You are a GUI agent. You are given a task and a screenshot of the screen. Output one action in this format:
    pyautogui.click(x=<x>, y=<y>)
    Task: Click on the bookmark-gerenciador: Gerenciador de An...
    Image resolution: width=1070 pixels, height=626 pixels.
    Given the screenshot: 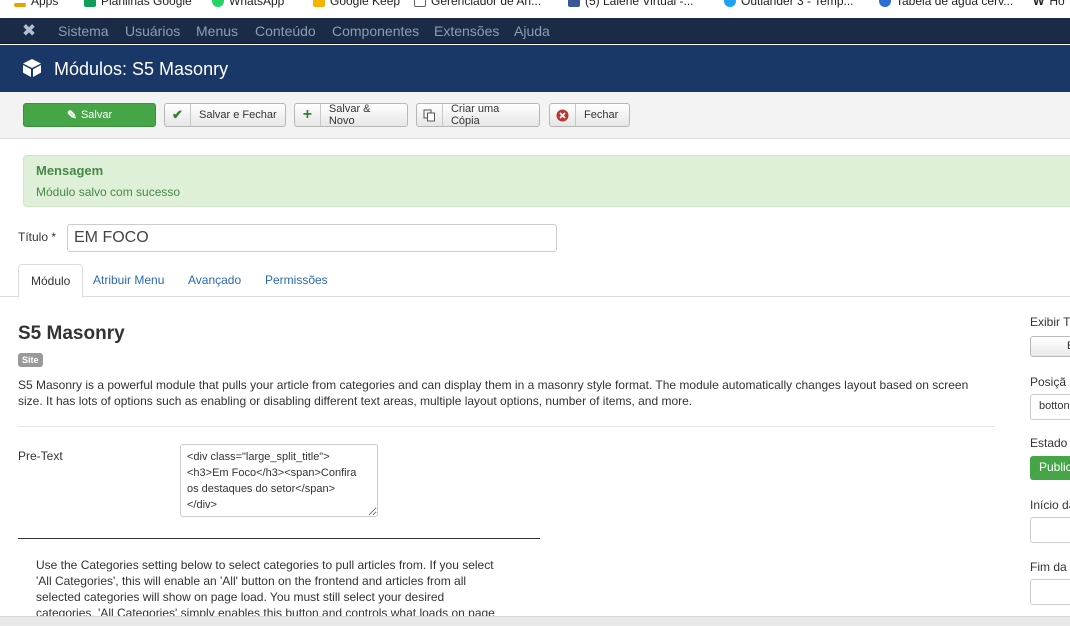 What is the action you would take?
    pyautogui.click(x=477, y=4)
    